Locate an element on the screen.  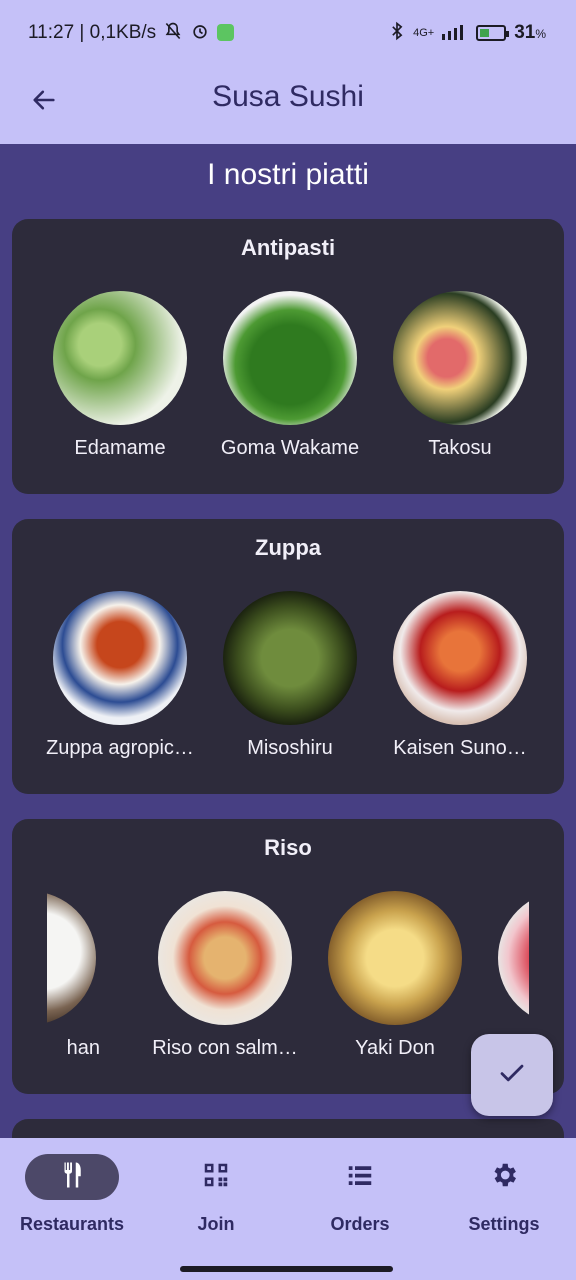
bluetooth-icon is located at coordinates (397, 32).